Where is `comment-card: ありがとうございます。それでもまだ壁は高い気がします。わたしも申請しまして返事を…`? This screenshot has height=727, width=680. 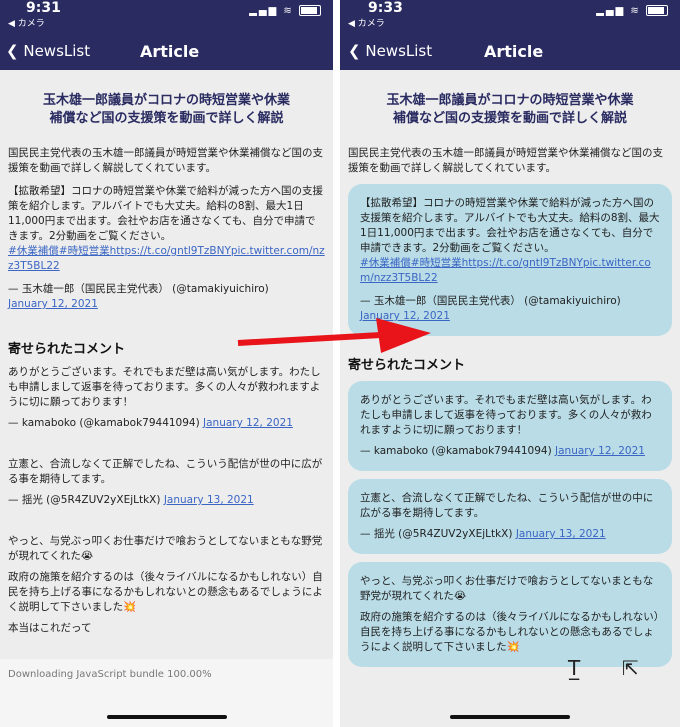 comment-card: ありがとうございます。それでもまだ壁は高い気がします。わたしも申請しまして返事を… is located at coordinates (510, 426).